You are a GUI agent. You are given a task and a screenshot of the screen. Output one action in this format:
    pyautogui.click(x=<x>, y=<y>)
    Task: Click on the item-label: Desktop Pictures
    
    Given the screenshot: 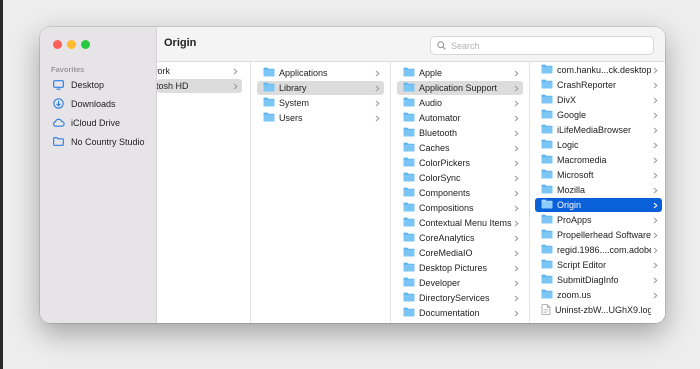 What is the action you would take?
    pyautogui.click(x=453, y=268)
    